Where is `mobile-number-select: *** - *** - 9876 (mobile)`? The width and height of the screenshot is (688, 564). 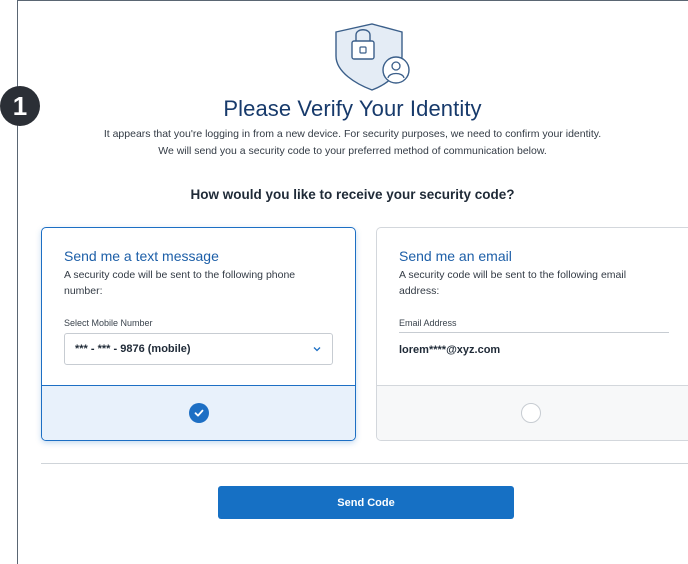
mobile-number-select: *** - *** - 9876 (mobile) is located at coordinates (198, 349).